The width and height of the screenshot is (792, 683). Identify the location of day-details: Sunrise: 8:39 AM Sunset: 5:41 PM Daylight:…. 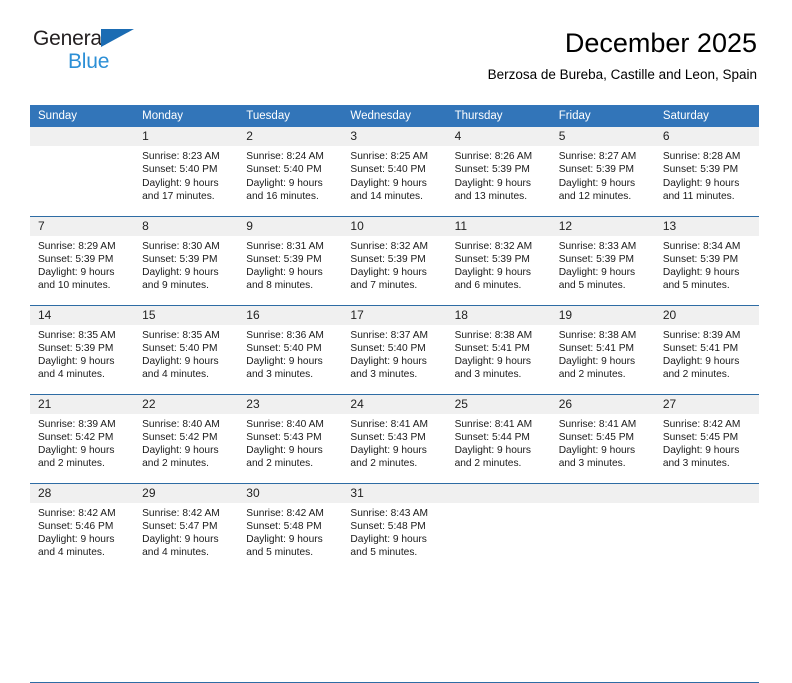
(707, 353).